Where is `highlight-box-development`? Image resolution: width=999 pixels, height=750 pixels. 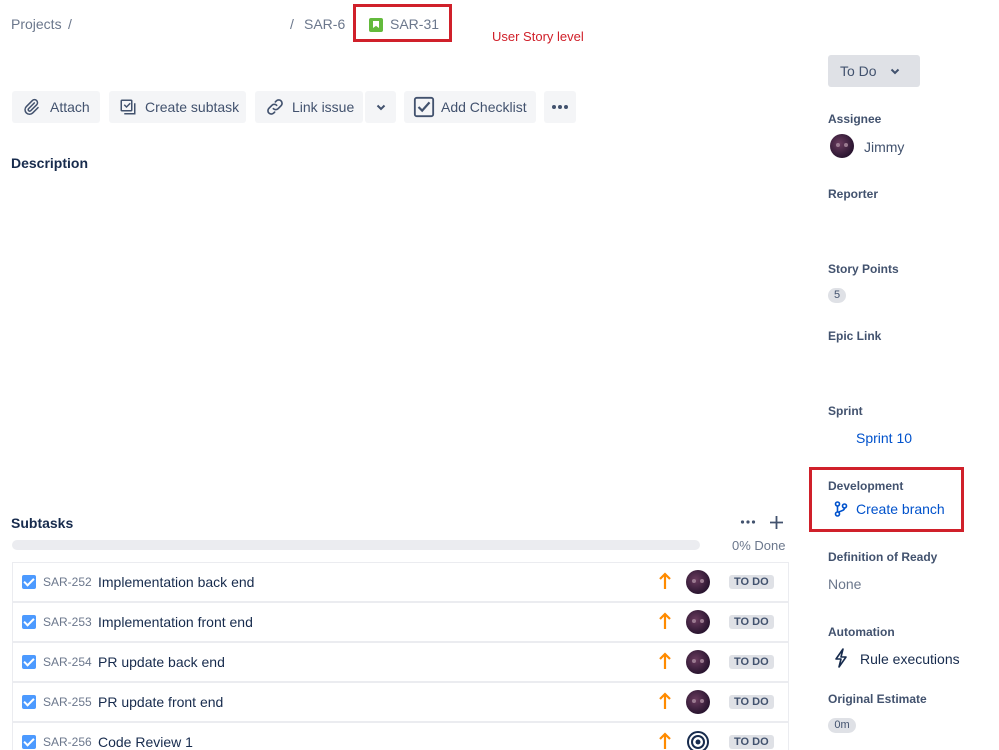 highlight-box-development is located at coordinates (886, 499).